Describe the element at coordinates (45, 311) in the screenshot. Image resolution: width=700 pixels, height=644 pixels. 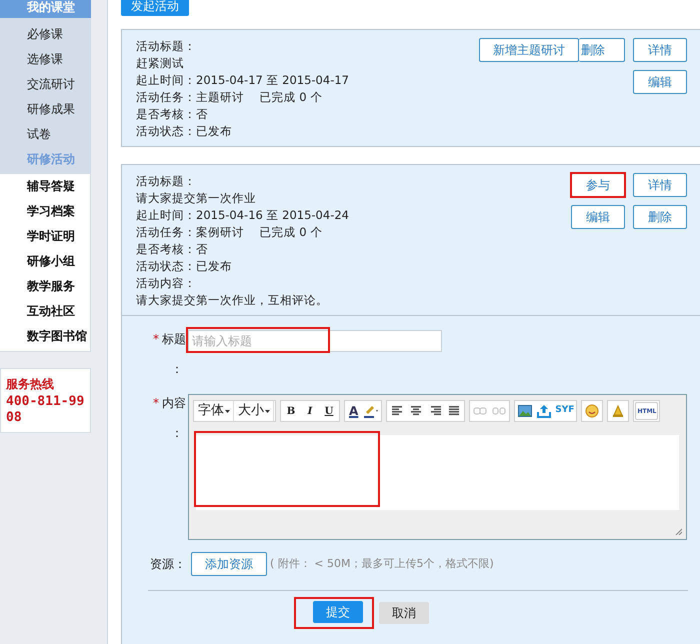
I see `sidebar-item: 互动社区` at that location.